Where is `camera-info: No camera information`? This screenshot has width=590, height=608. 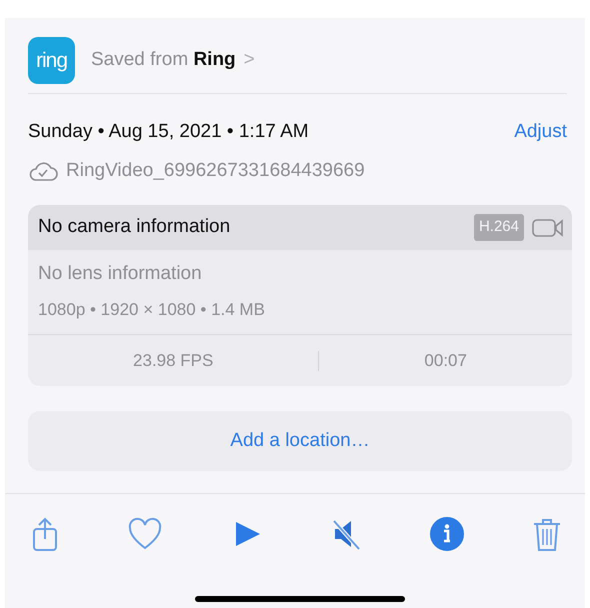
camera-info: No camera information is located at coordinates (134, 227).